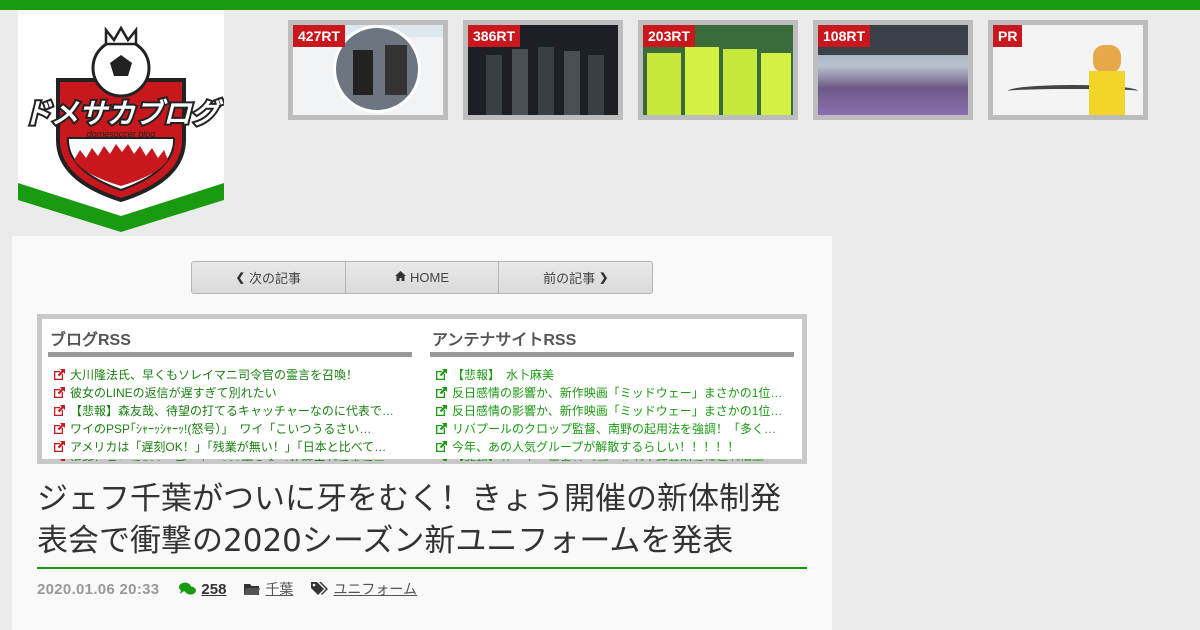  I want to click on tags-icon, so click(320, 588).